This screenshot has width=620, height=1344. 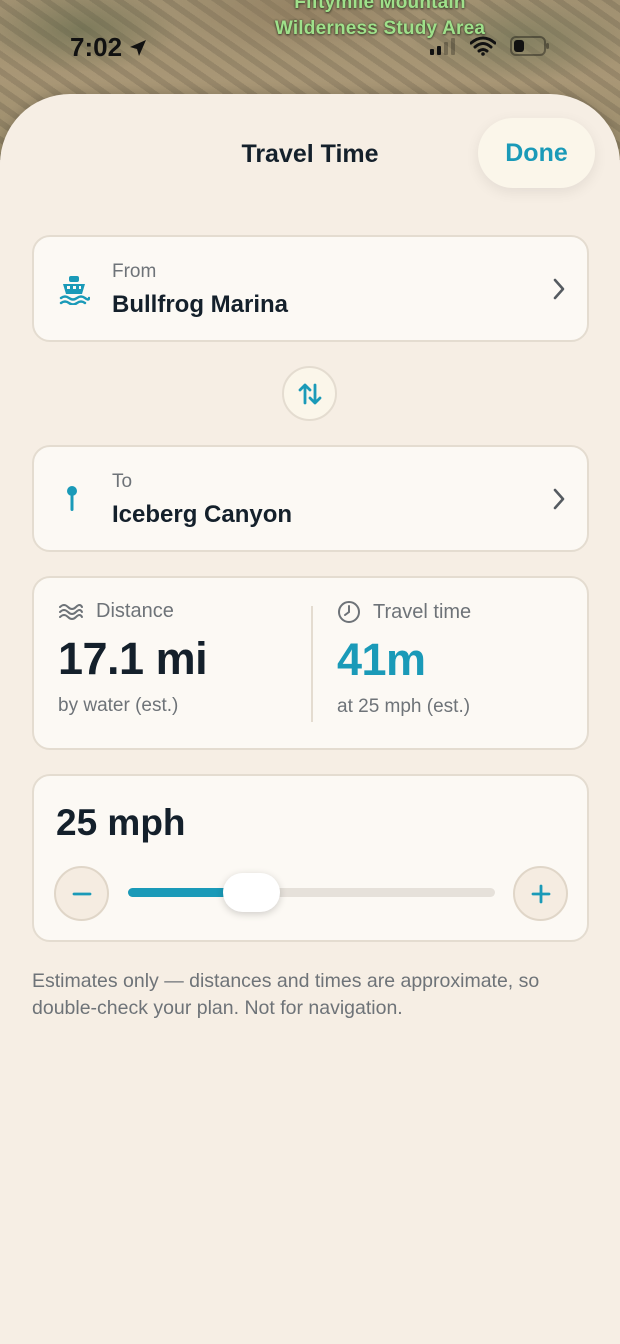 What do you see at coordinates (71, 611) in the screenshot?
I see `waves-icon` at bounding box center [71, 611].